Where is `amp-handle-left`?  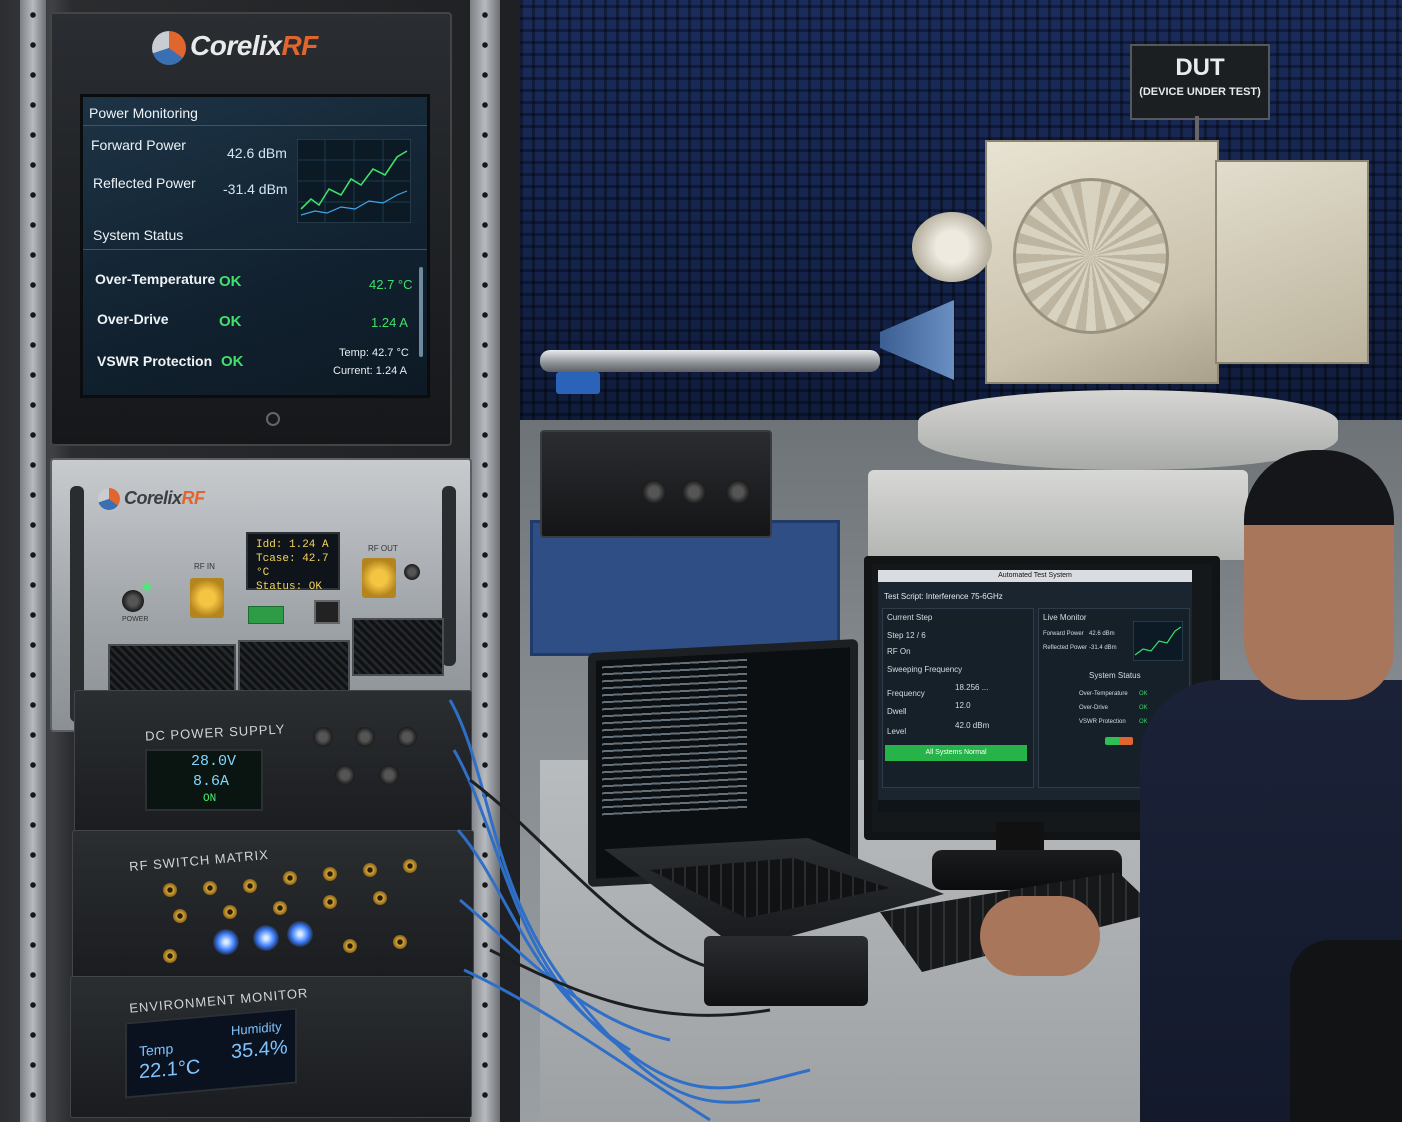
amp-handle-left is located at coordinates (77, 604).